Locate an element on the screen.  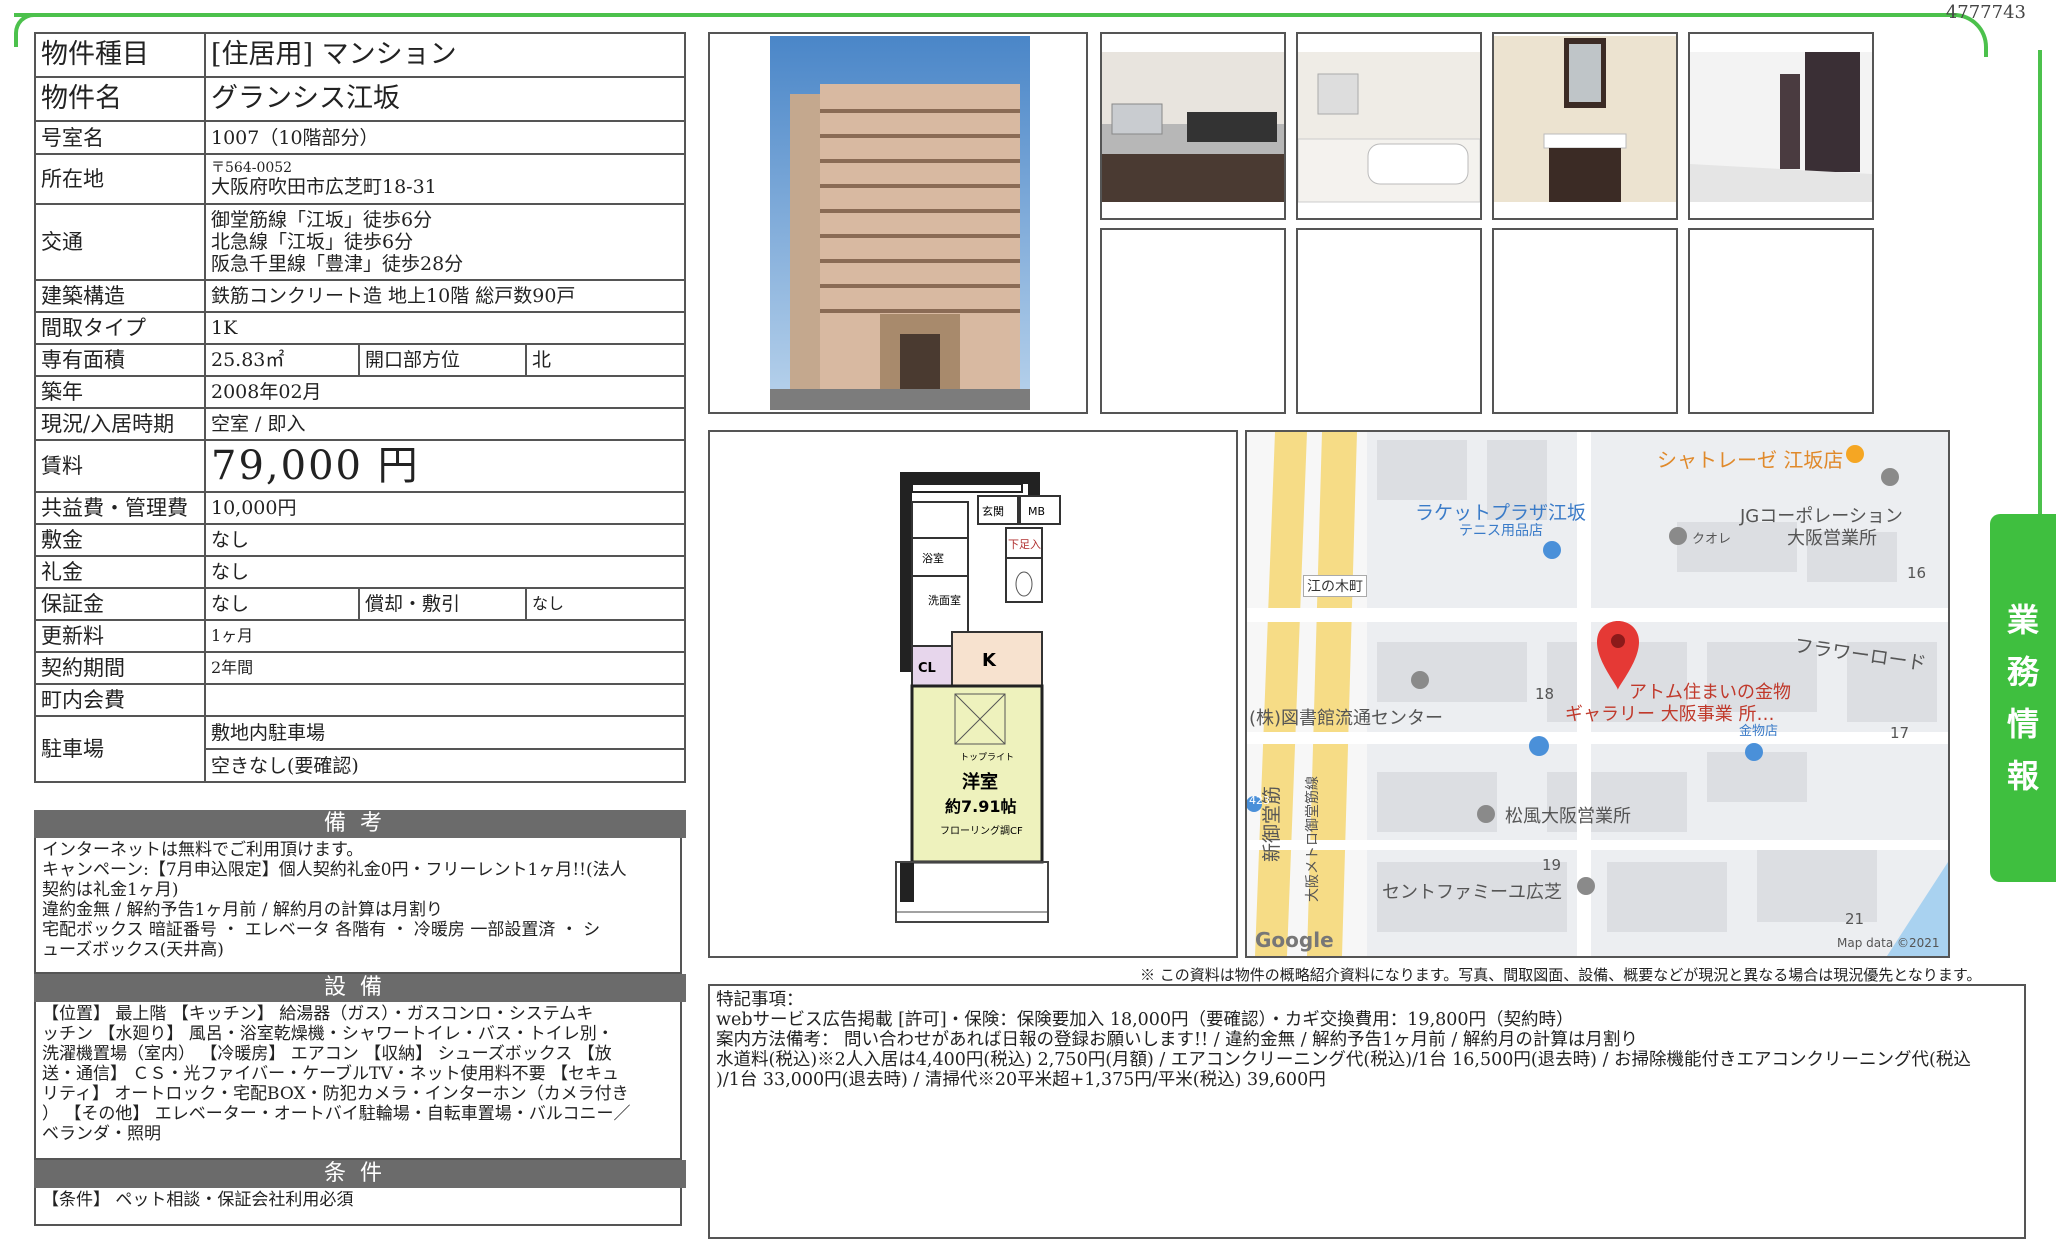
value2: 北 is located at coordinates (605, 360).